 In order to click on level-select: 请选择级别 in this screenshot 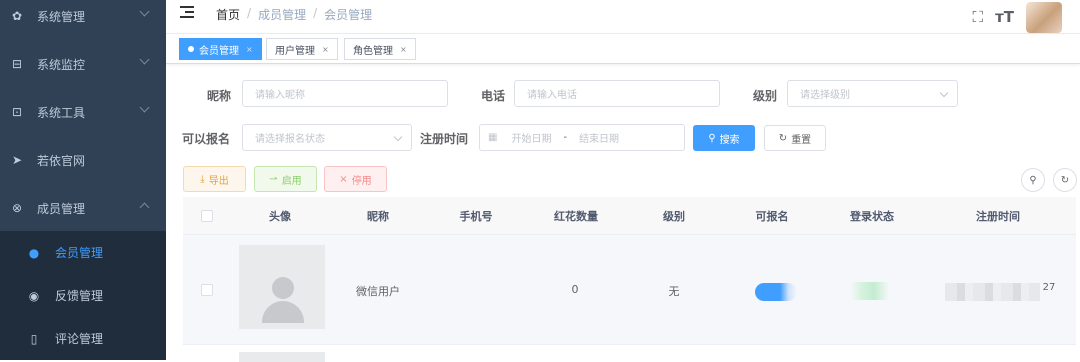, I will do `click(872, 93)`.